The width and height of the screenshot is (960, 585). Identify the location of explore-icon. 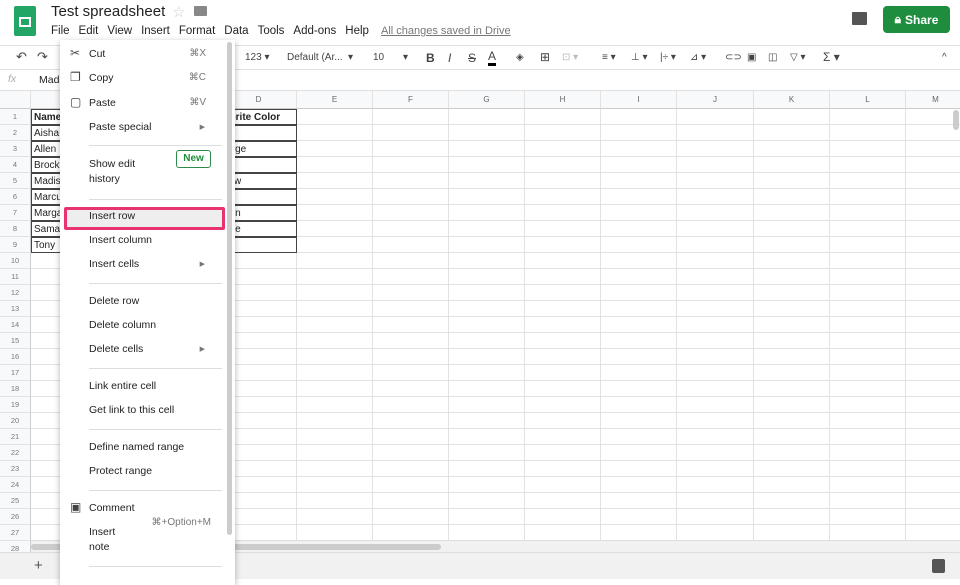
(938, 566).